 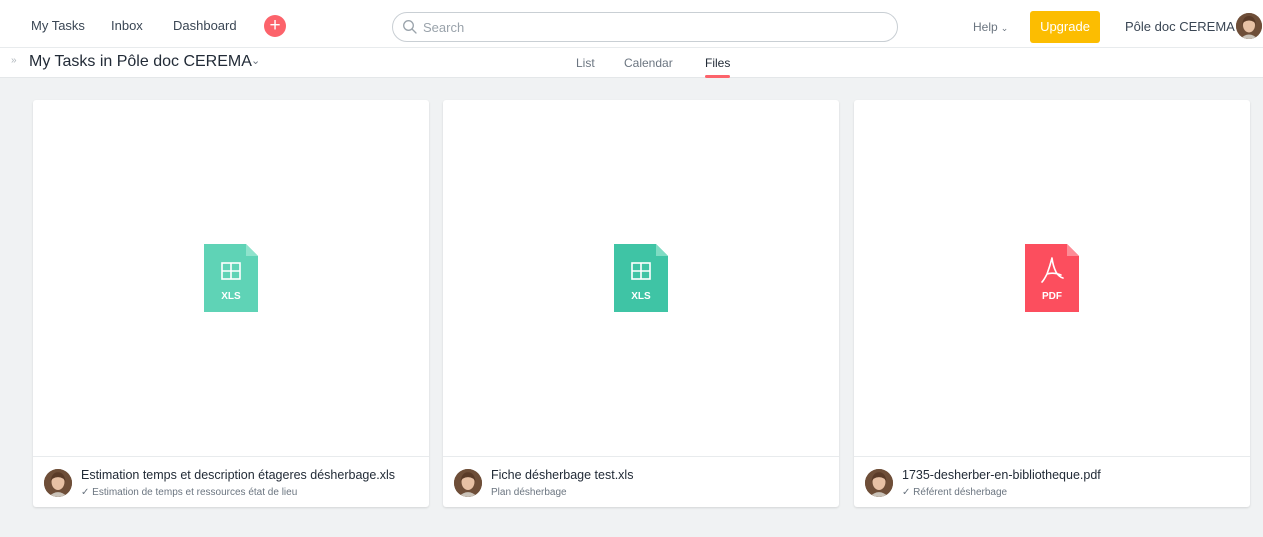 What do you see at coordinates (1001, 475) in the screenshot?
I see `file-name: 1735-desherber-en-bibliotheque.pdf` at bounding box center [1001, 475].